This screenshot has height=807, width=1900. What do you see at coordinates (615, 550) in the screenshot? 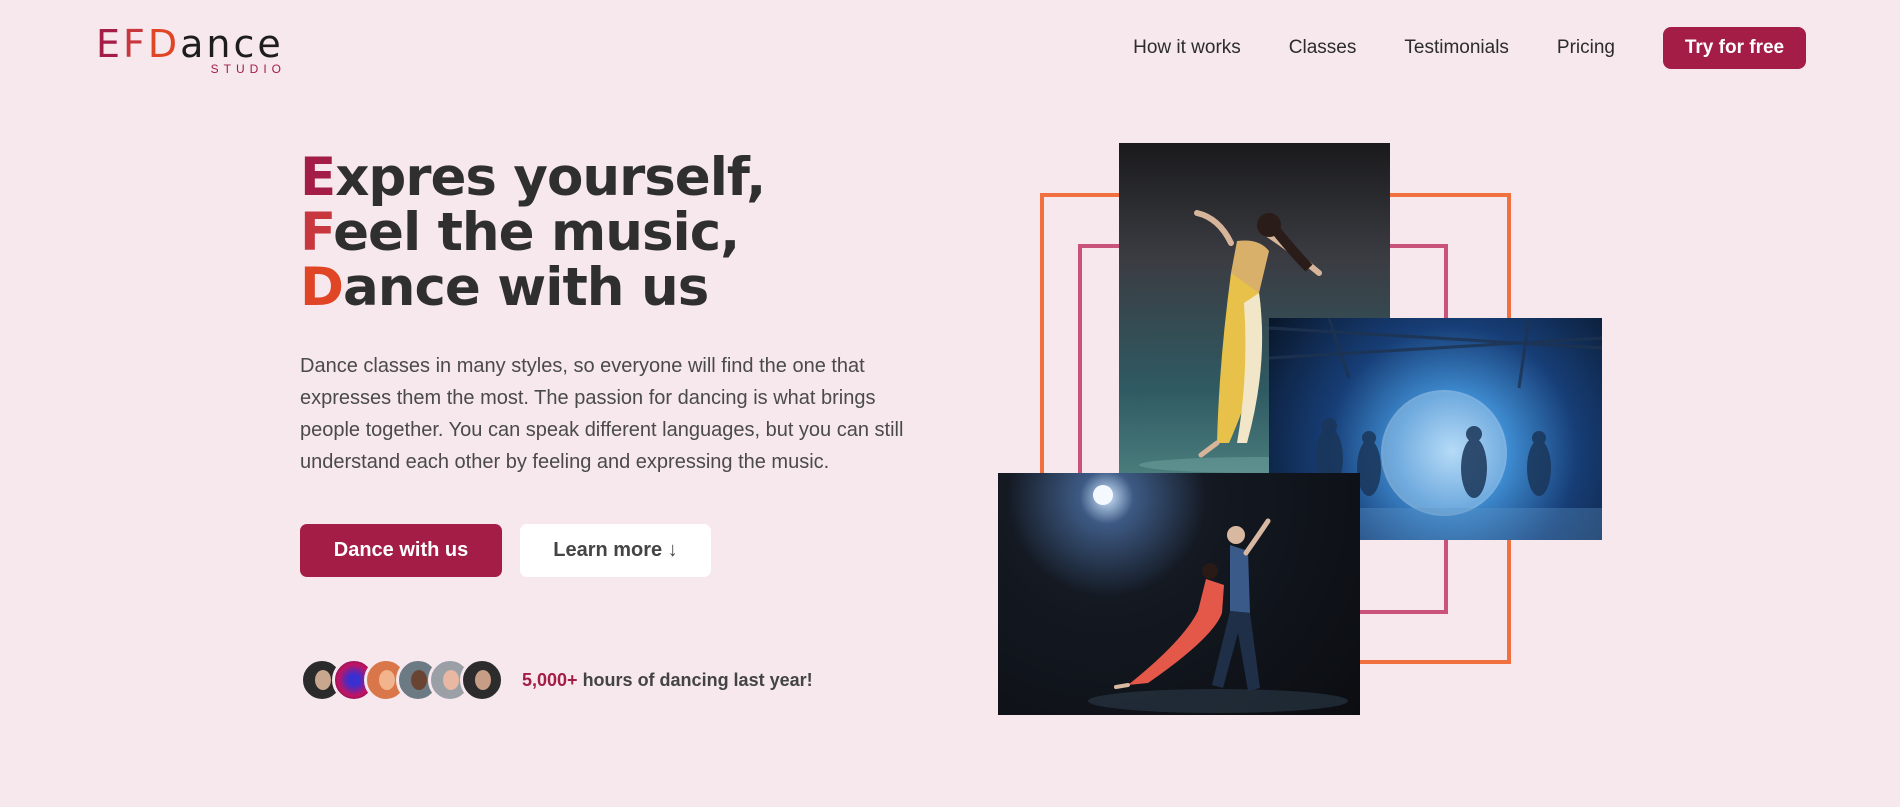
I see `learn-more-button: Learn more ↓` at bounding box center [615, 550].